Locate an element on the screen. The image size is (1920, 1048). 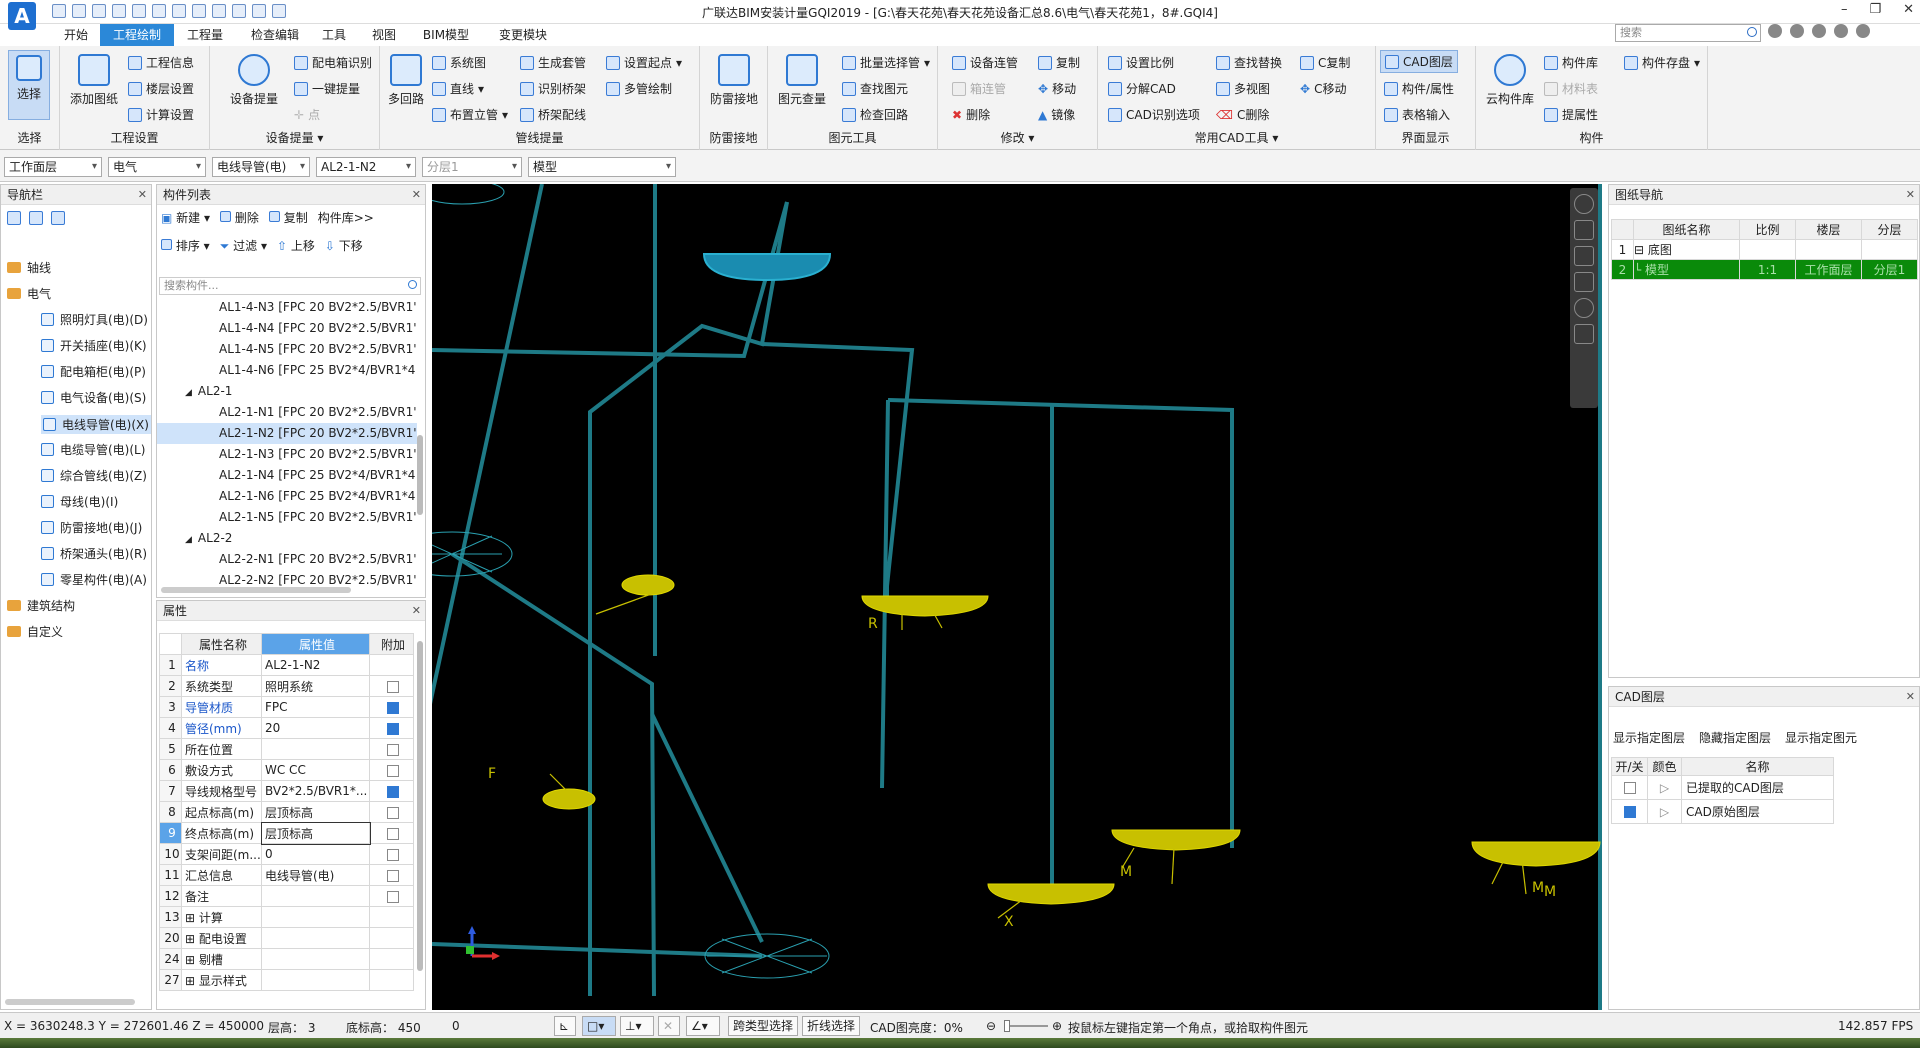
redo-icon is located at coordinates (259, 11).